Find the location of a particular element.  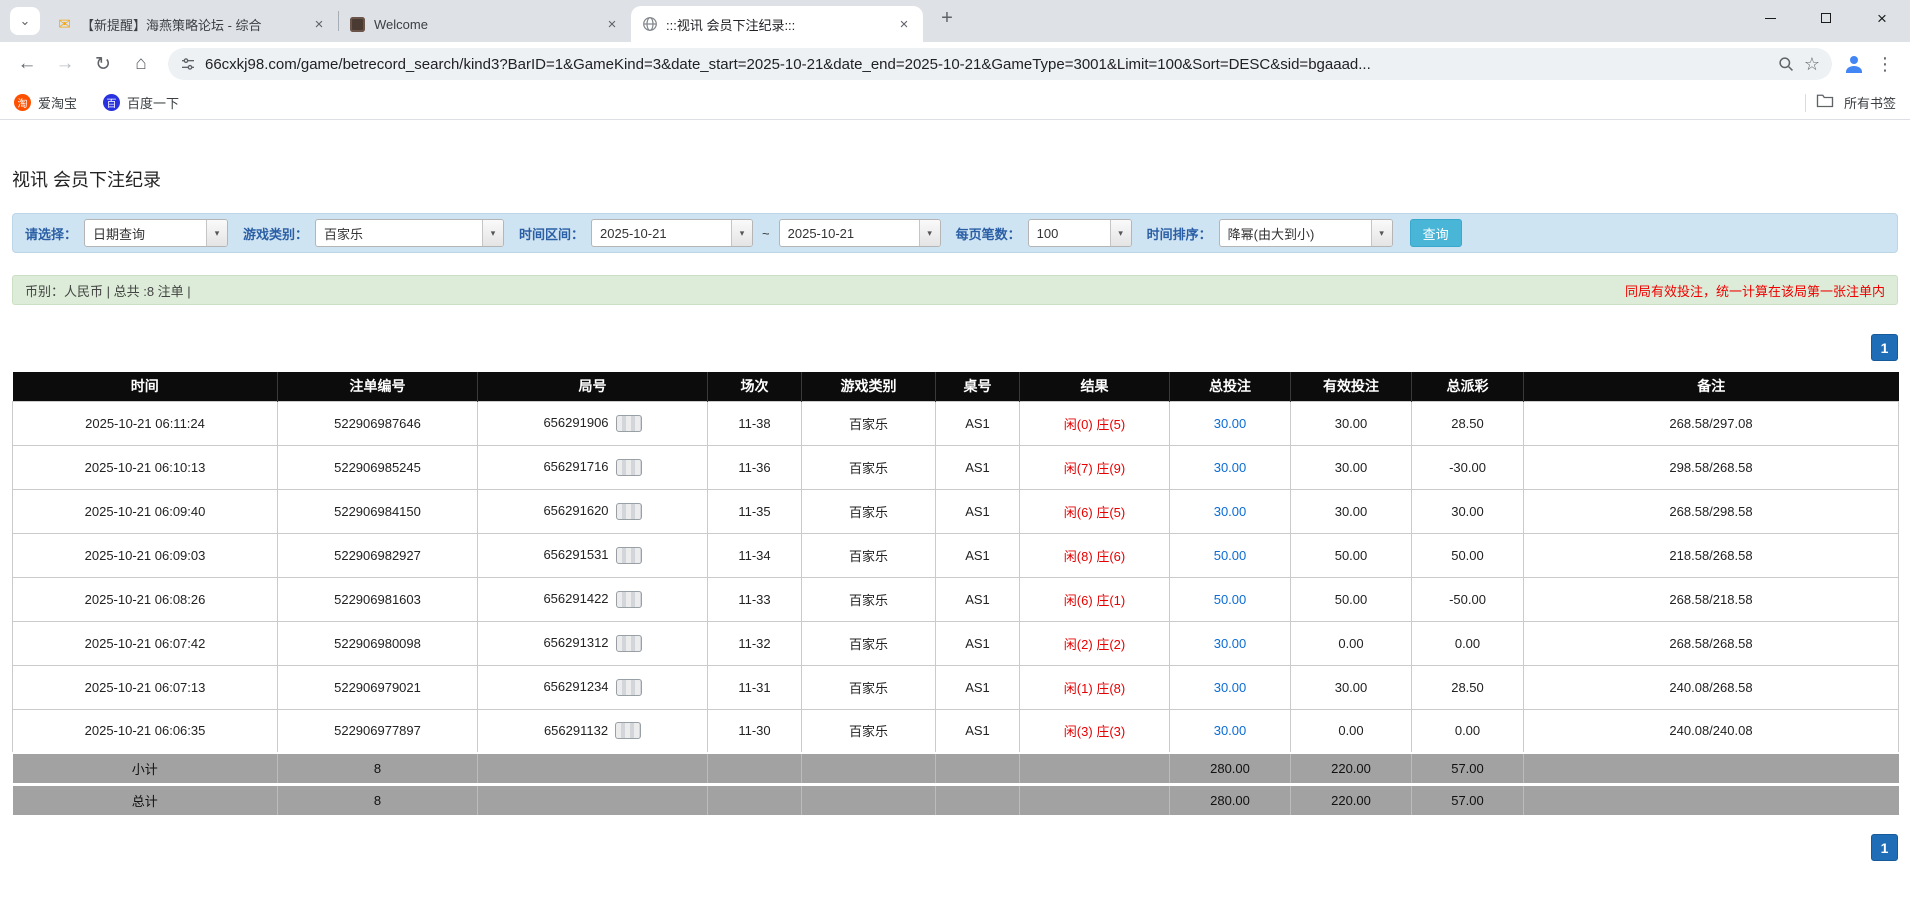

cell-payout: 50.00 is located at coordinates (1467, 555).